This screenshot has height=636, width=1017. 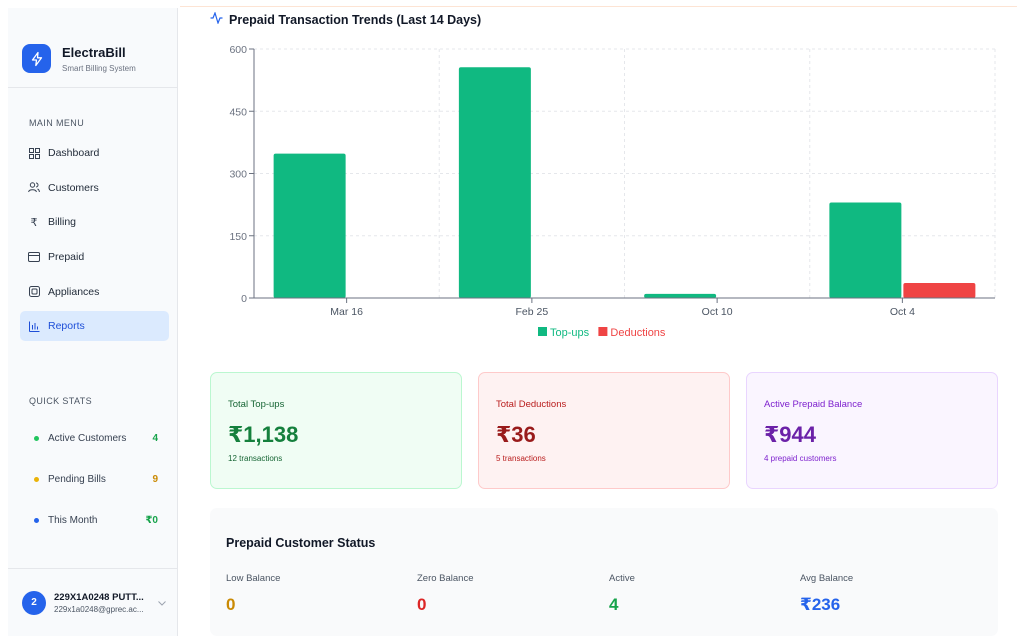 What do you see at coordinates (238, 112) in the screenshot?
I see `y-tick-label: 450` at bounding box center [238, 112].